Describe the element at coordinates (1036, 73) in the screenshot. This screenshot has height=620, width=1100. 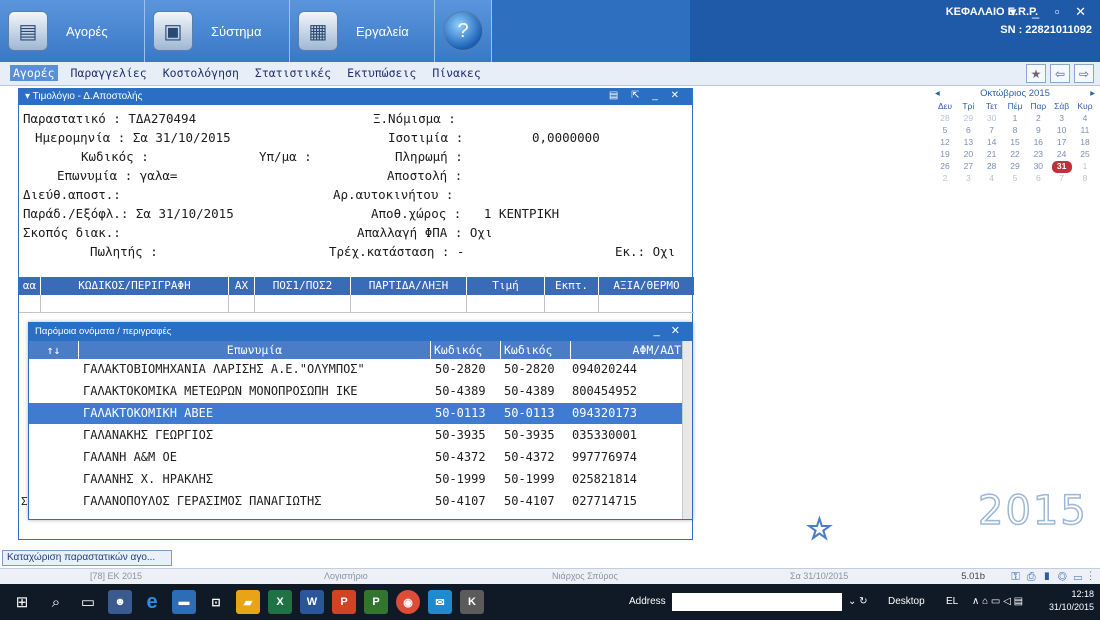
I see `favorite-icon: ★` at that location.